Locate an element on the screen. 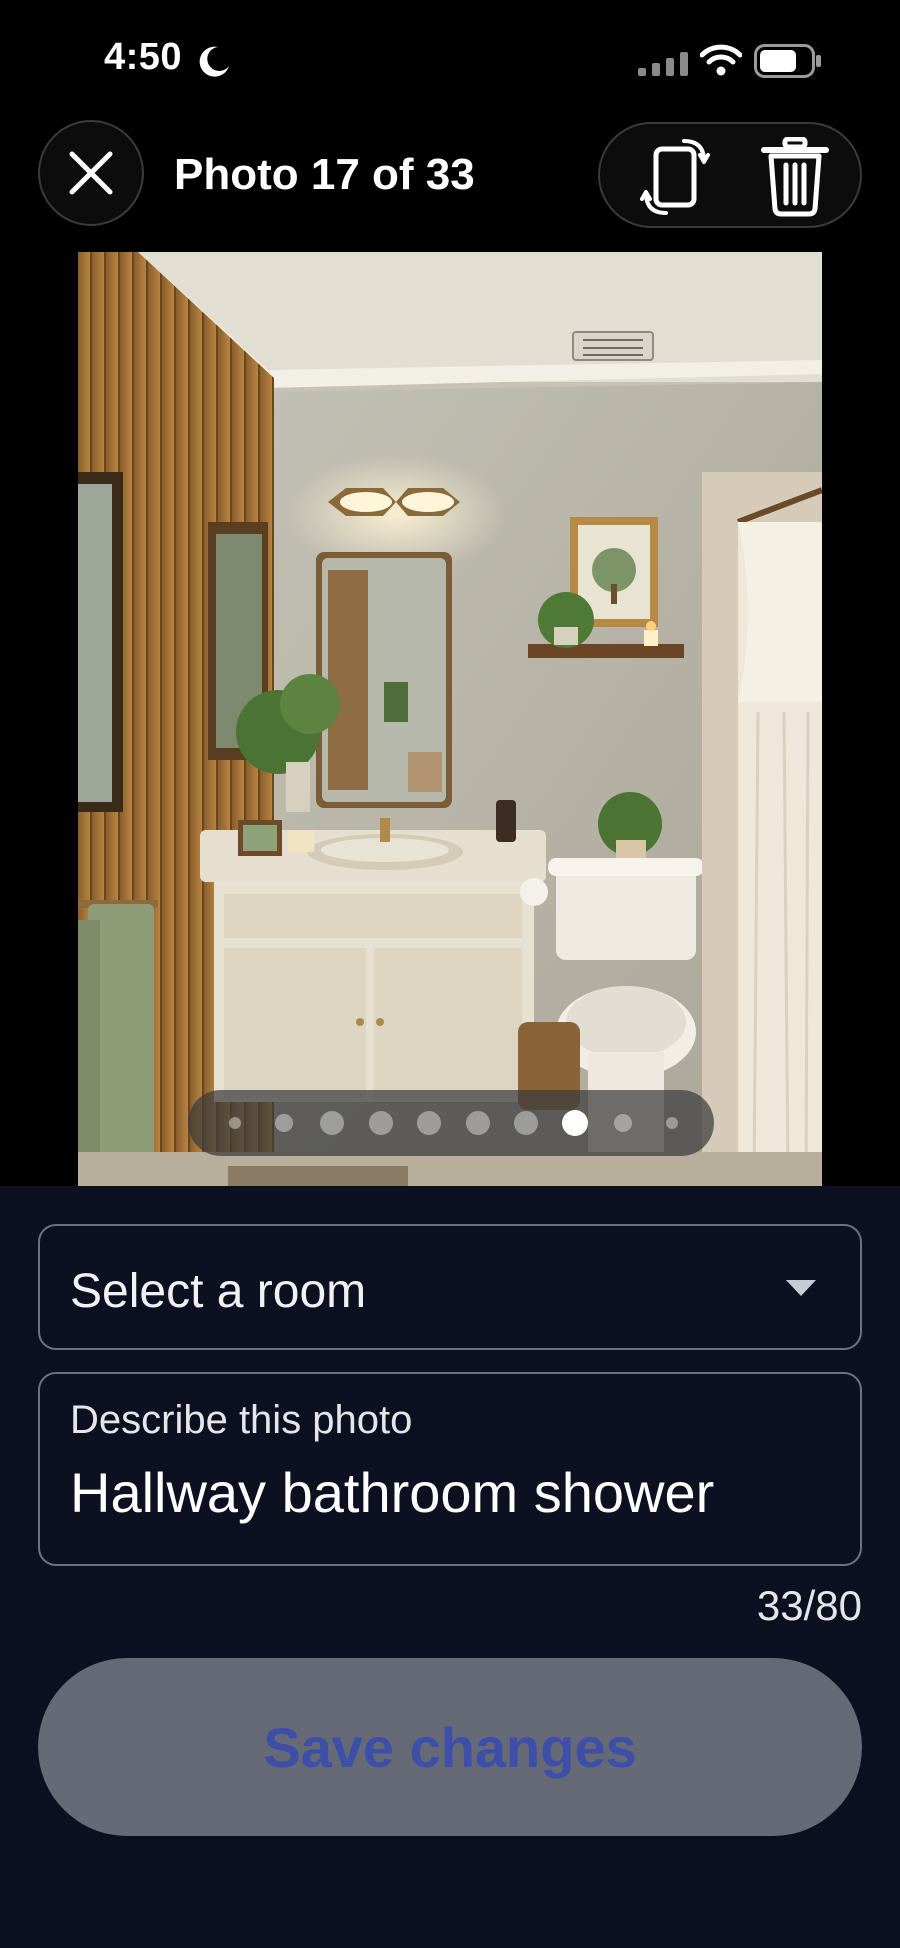 The height and width of the screenshot is (1948, 900). close-button is located at coordinates (91, 173).